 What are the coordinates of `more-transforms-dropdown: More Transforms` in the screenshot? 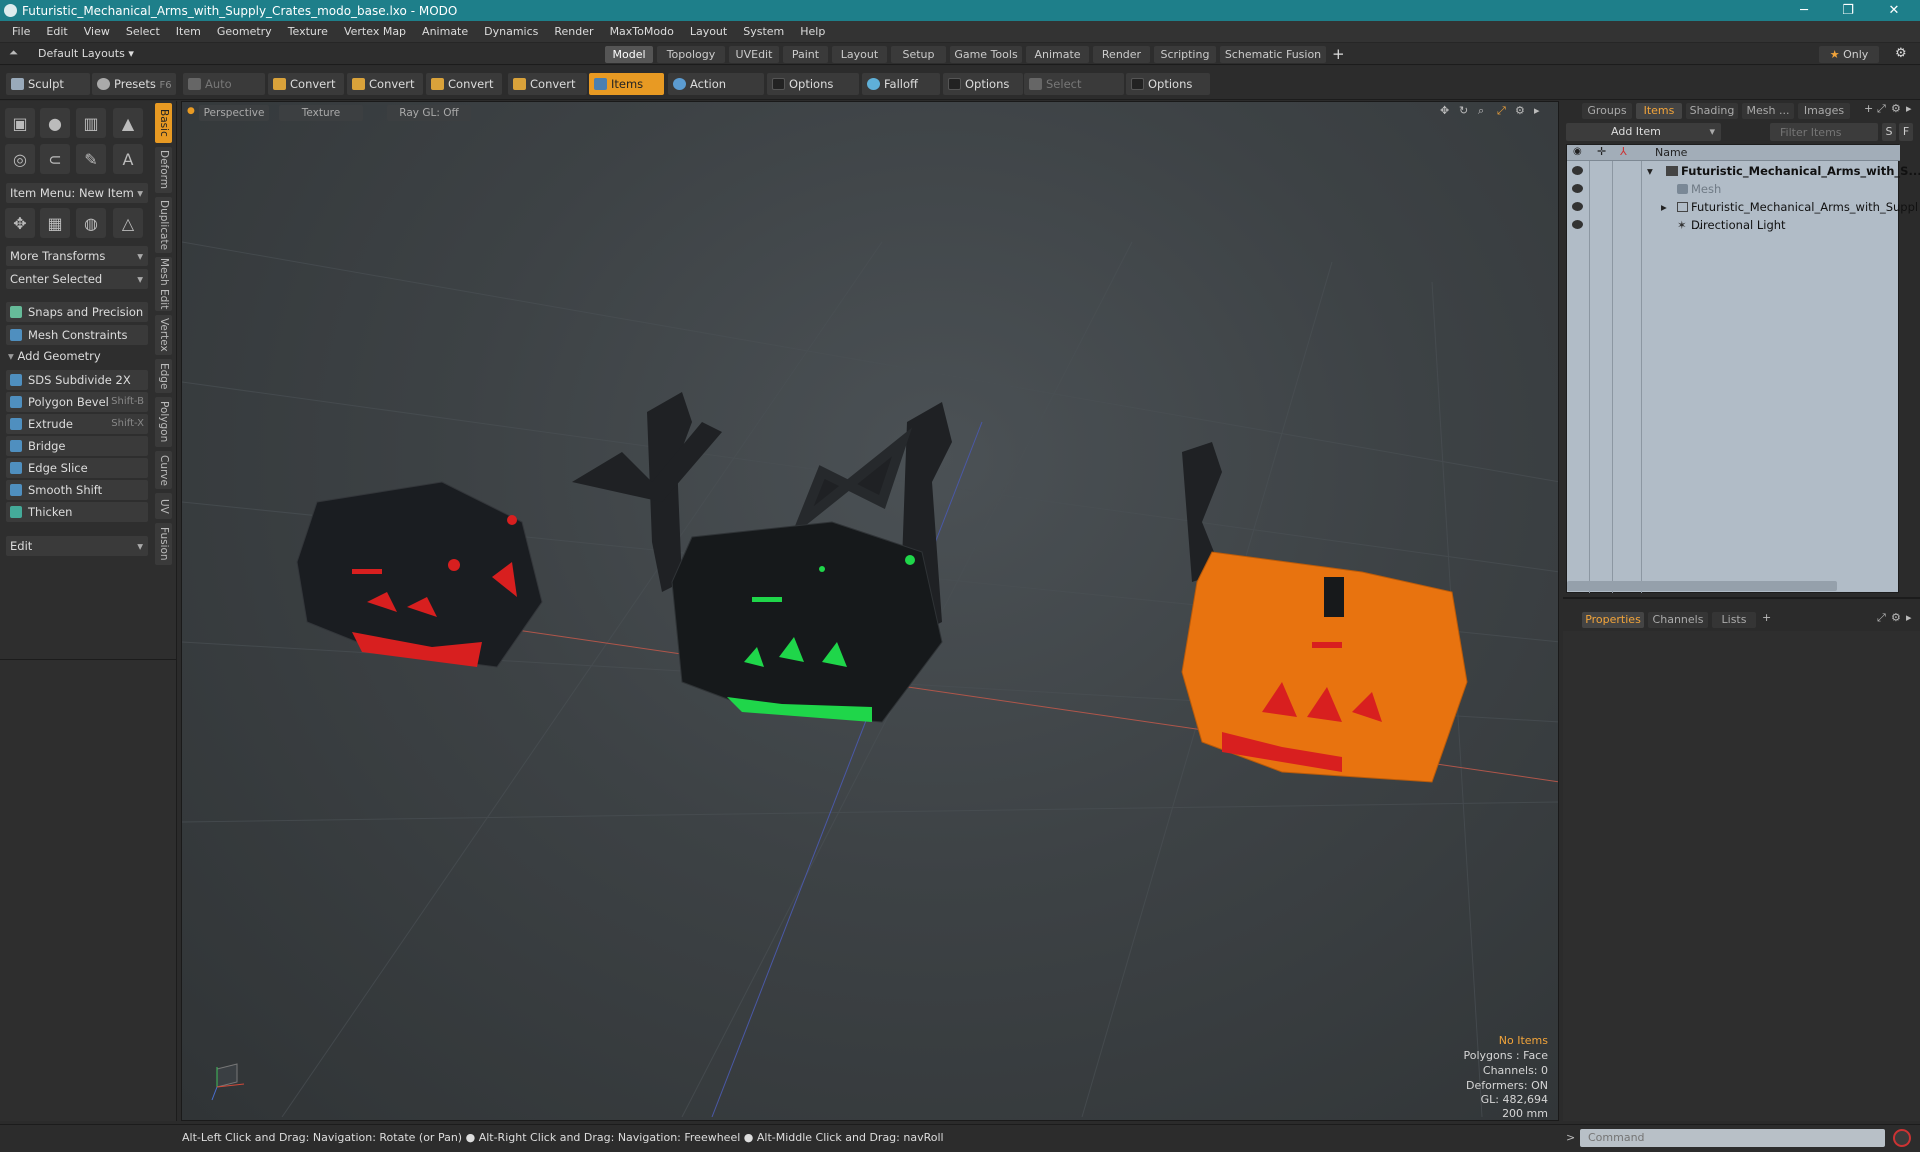 It's located at (77, 256).